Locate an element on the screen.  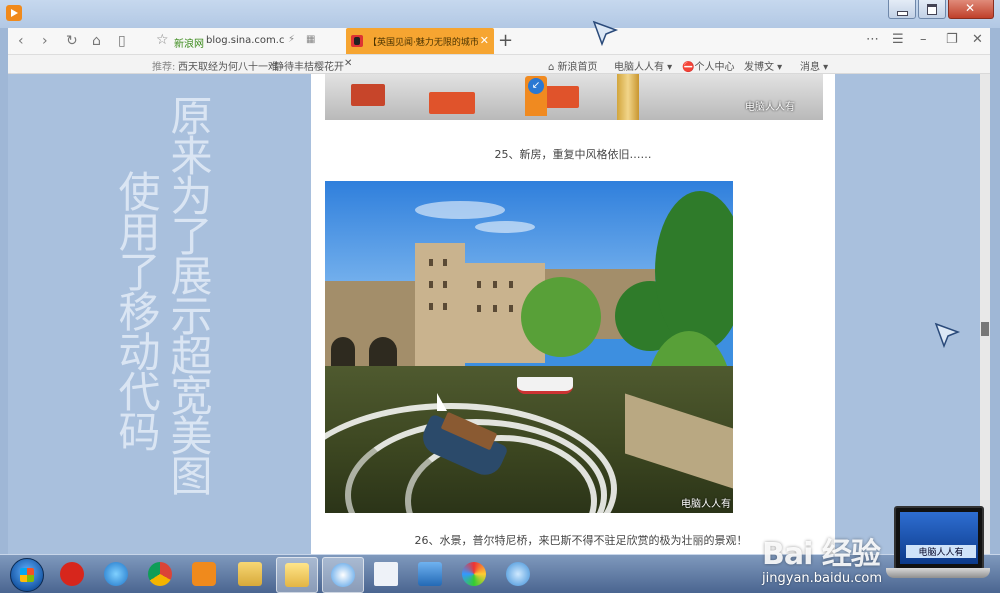
bridge-arch is located at coordinates (343, 352).